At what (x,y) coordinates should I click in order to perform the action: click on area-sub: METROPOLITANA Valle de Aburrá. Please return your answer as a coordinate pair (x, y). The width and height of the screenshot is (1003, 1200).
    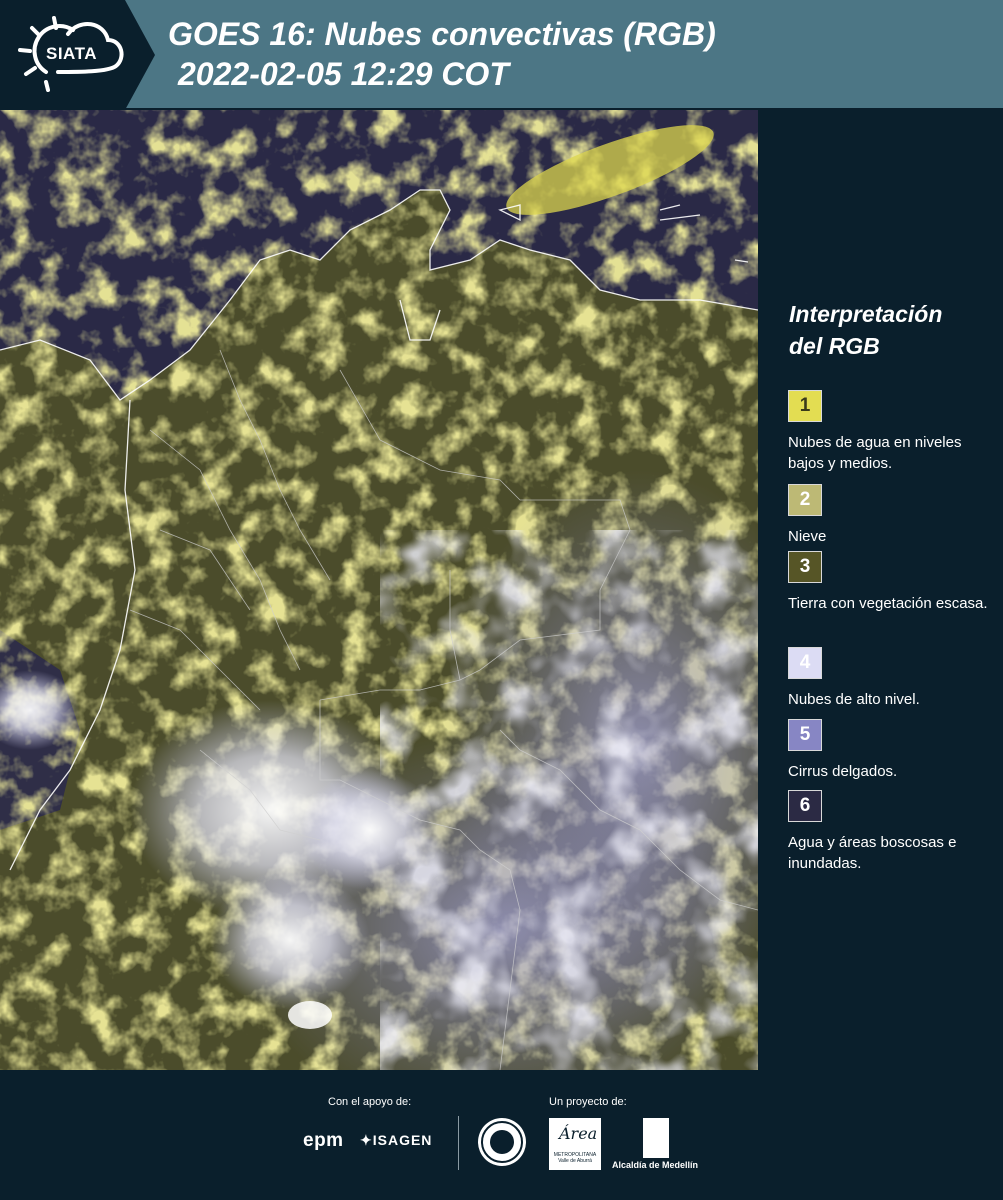
    Looking at the image, I should click on (575, 1158).